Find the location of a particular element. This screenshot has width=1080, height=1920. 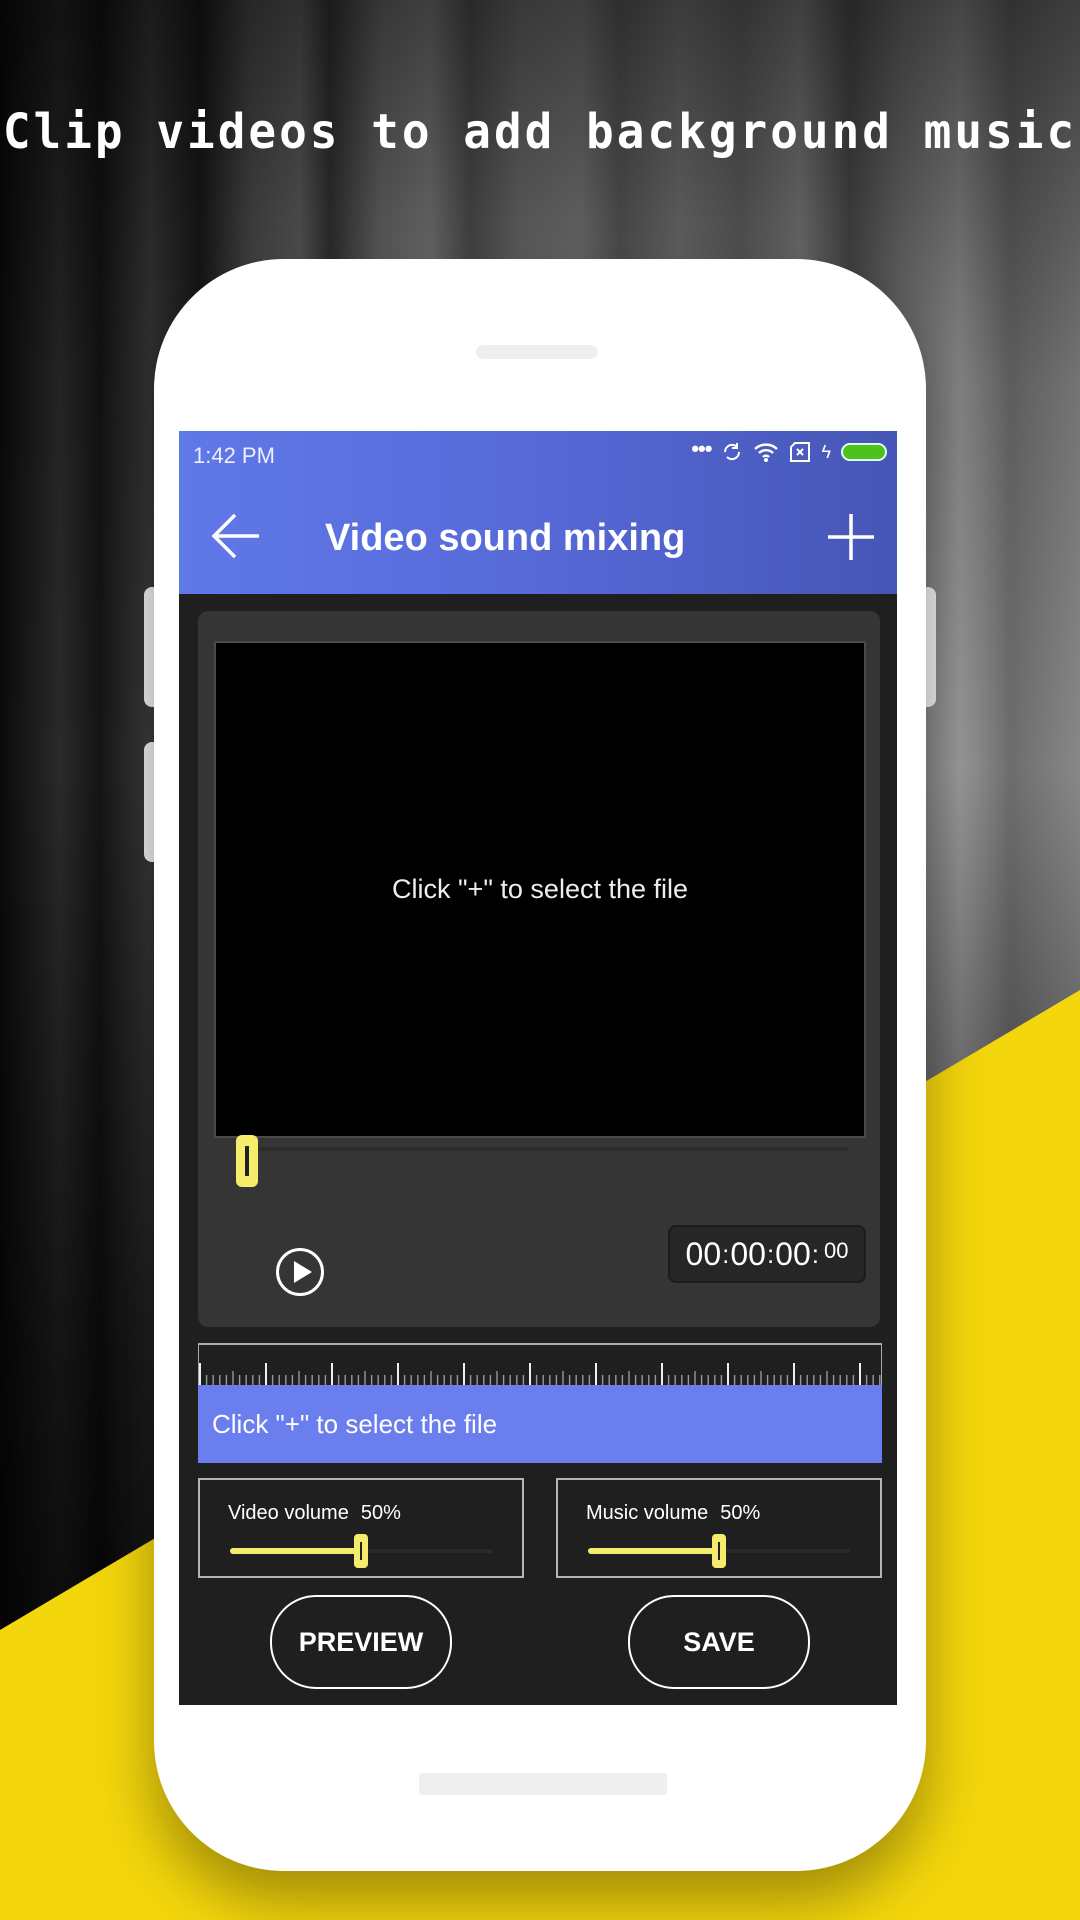

video-volume-thumb is located at coordinates (361, 1551).